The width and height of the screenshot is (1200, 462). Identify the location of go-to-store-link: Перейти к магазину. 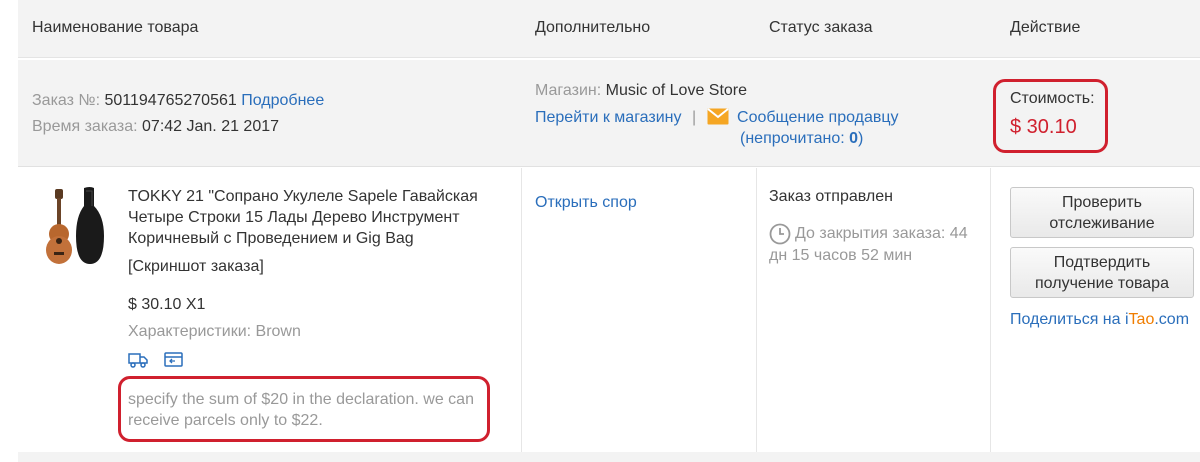
(608, 117).